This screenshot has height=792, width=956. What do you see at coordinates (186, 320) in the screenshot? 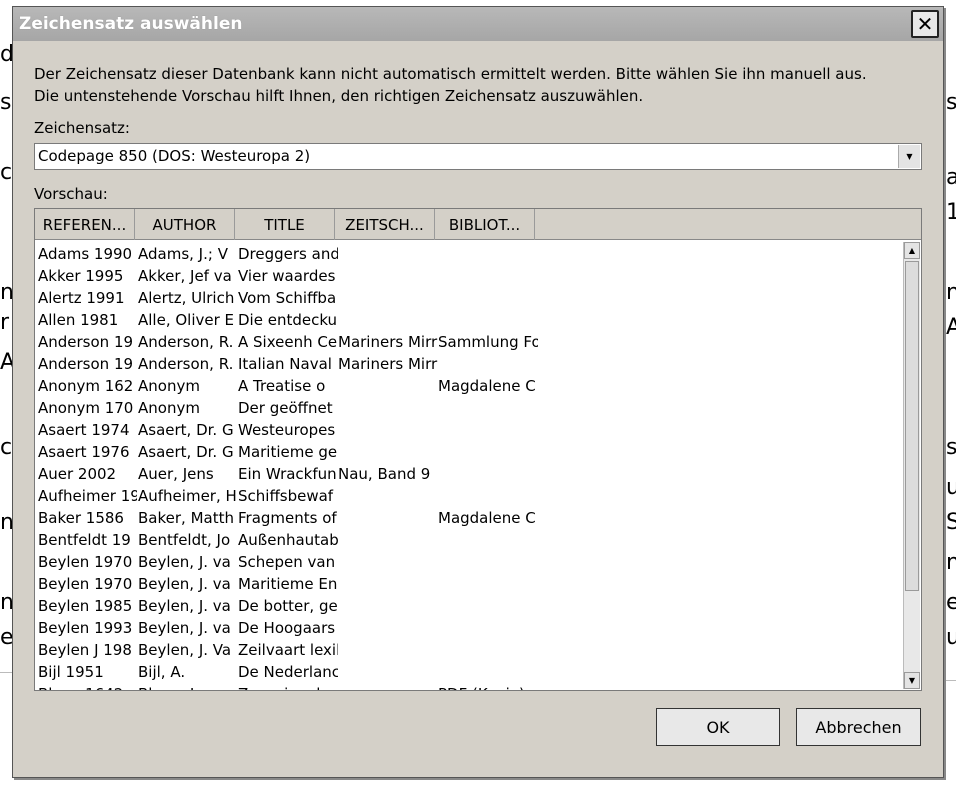
I see `cell-author: Alle, Oliver E` at bounding box center [186, 320].